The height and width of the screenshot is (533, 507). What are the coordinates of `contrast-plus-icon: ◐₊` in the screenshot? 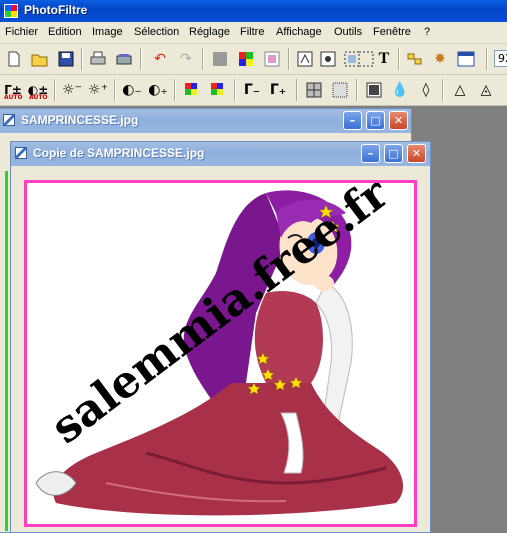 It's located at (158, 90).